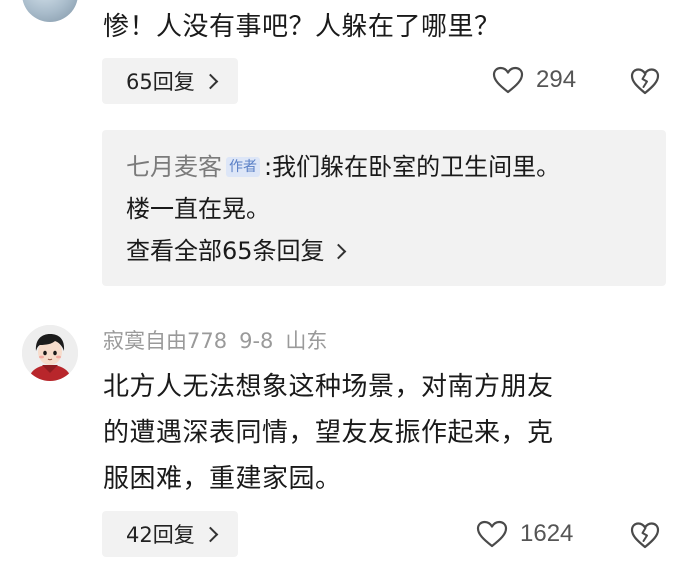 This screenshot has width=687, height=571. I want to click on comment-date: 9-8, so click(256, 341).